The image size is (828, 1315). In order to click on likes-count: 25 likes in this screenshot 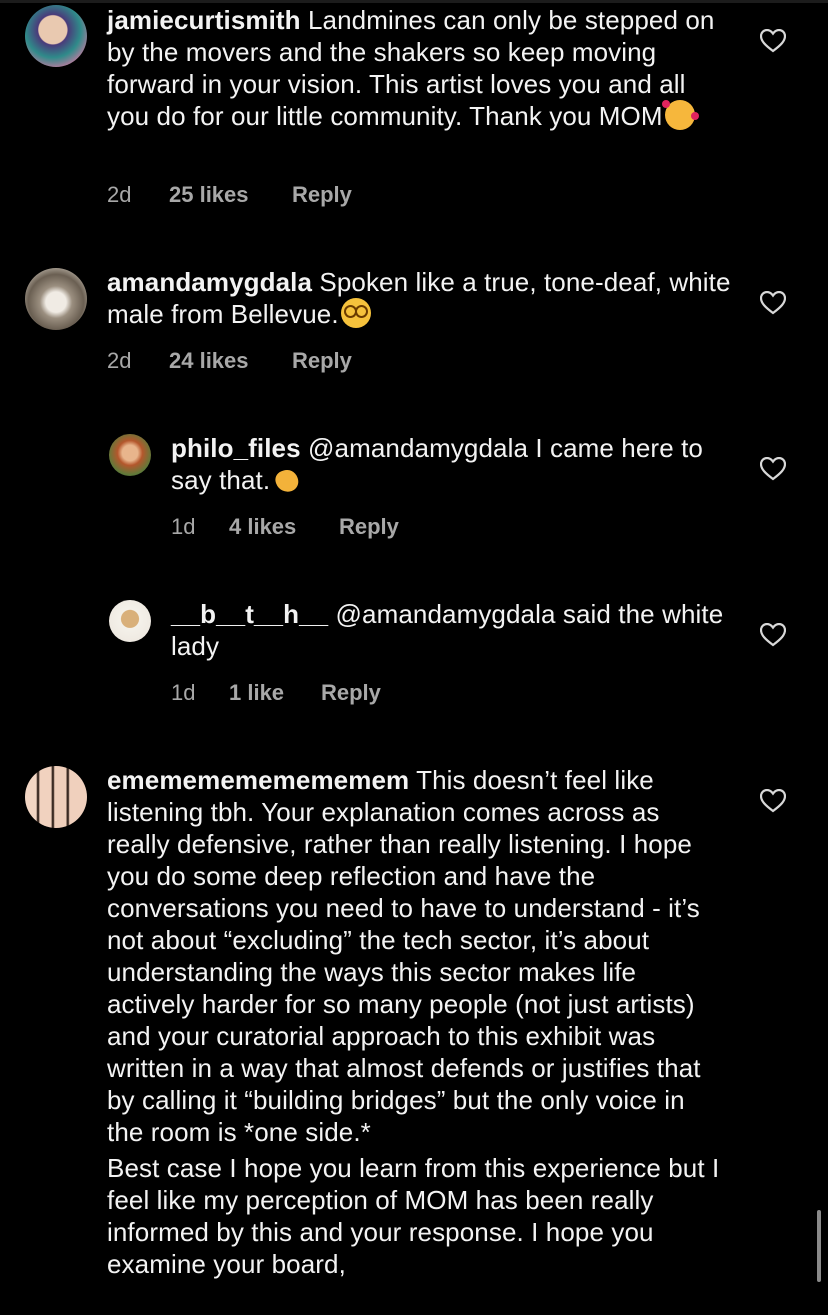, I will do `click(230, 195)`.